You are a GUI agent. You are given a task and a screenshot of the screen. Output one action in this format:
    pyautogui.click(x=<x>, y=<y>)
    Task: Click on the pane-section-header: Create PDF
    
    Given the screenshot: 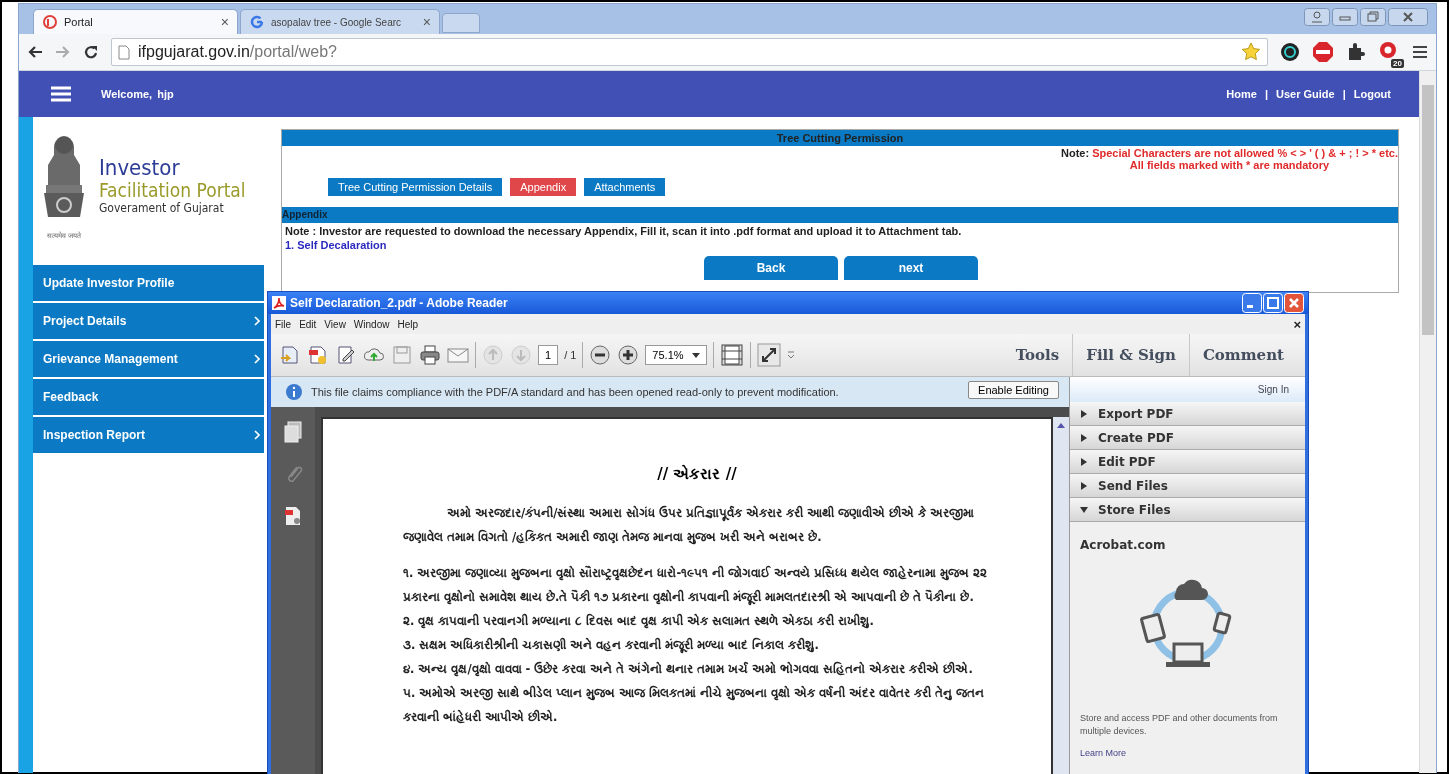 What is the action you would take?
    pyautogui.click(x=1187, y=438)
    